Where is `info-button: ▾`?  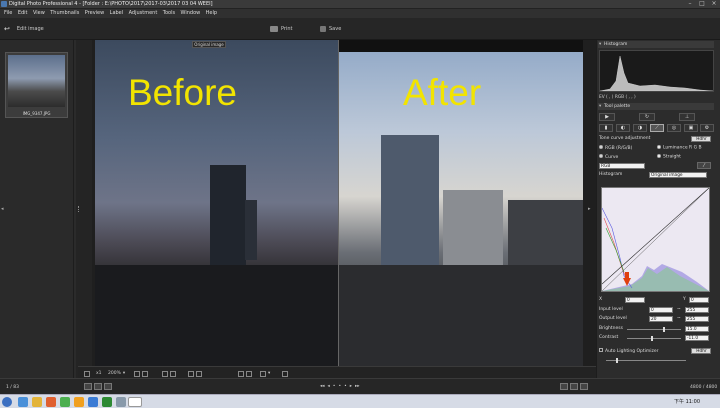
info-button: ▾ is located at coordinates (265, 373).